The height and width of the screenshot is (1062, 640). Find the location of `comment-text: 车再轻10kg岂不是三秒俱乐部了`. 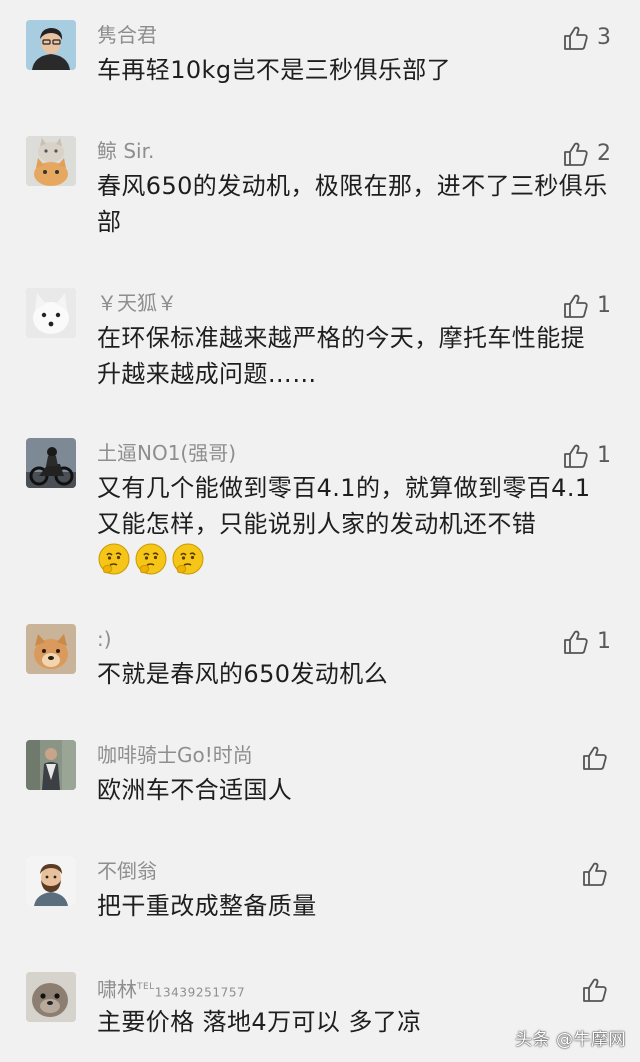

comment-text: 车再轻10kg岂不是三秒俱乐部了 is located at coordinates (274, 70).